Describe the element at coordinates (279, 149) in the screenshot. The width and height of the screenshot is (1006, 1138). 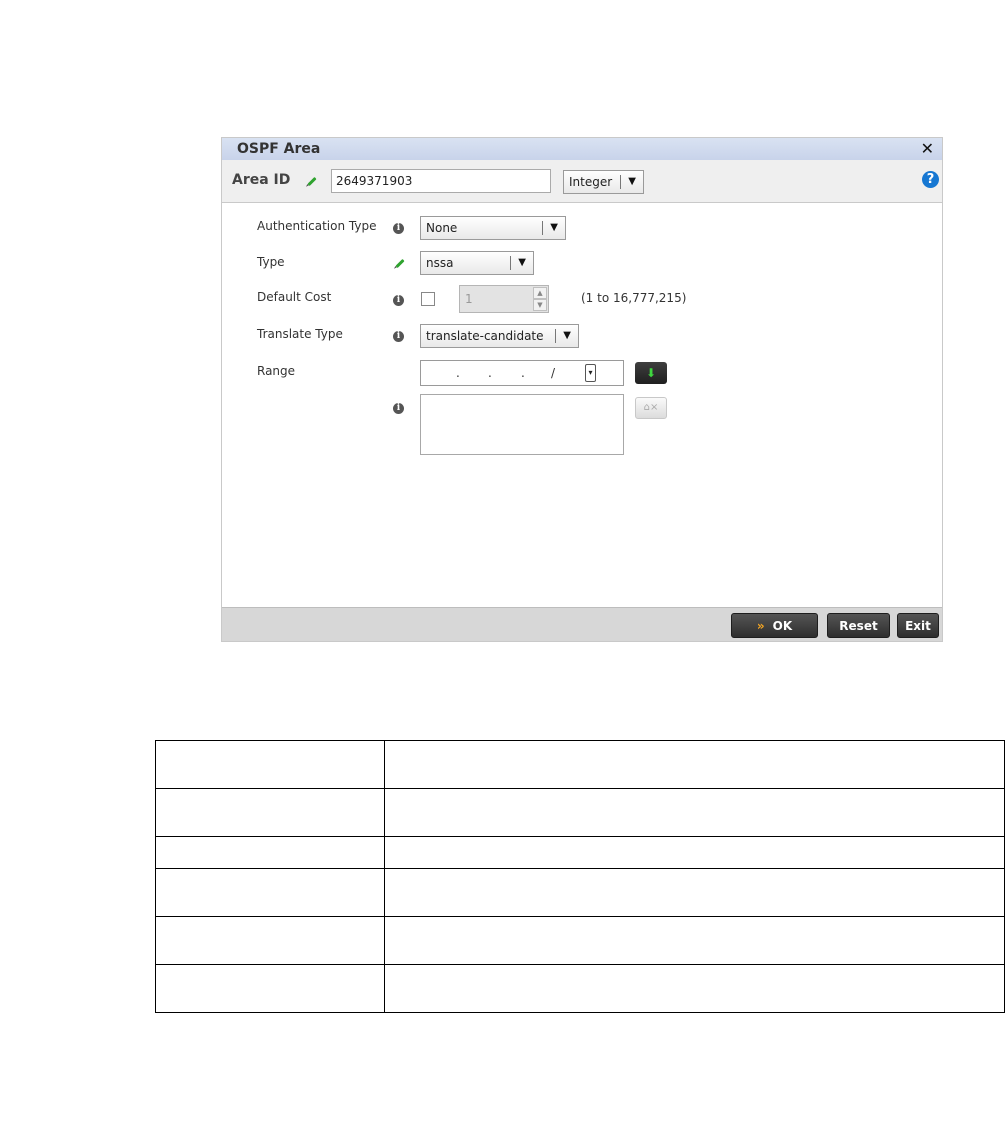
I see `dialog-title: OSPF Area` at that location.